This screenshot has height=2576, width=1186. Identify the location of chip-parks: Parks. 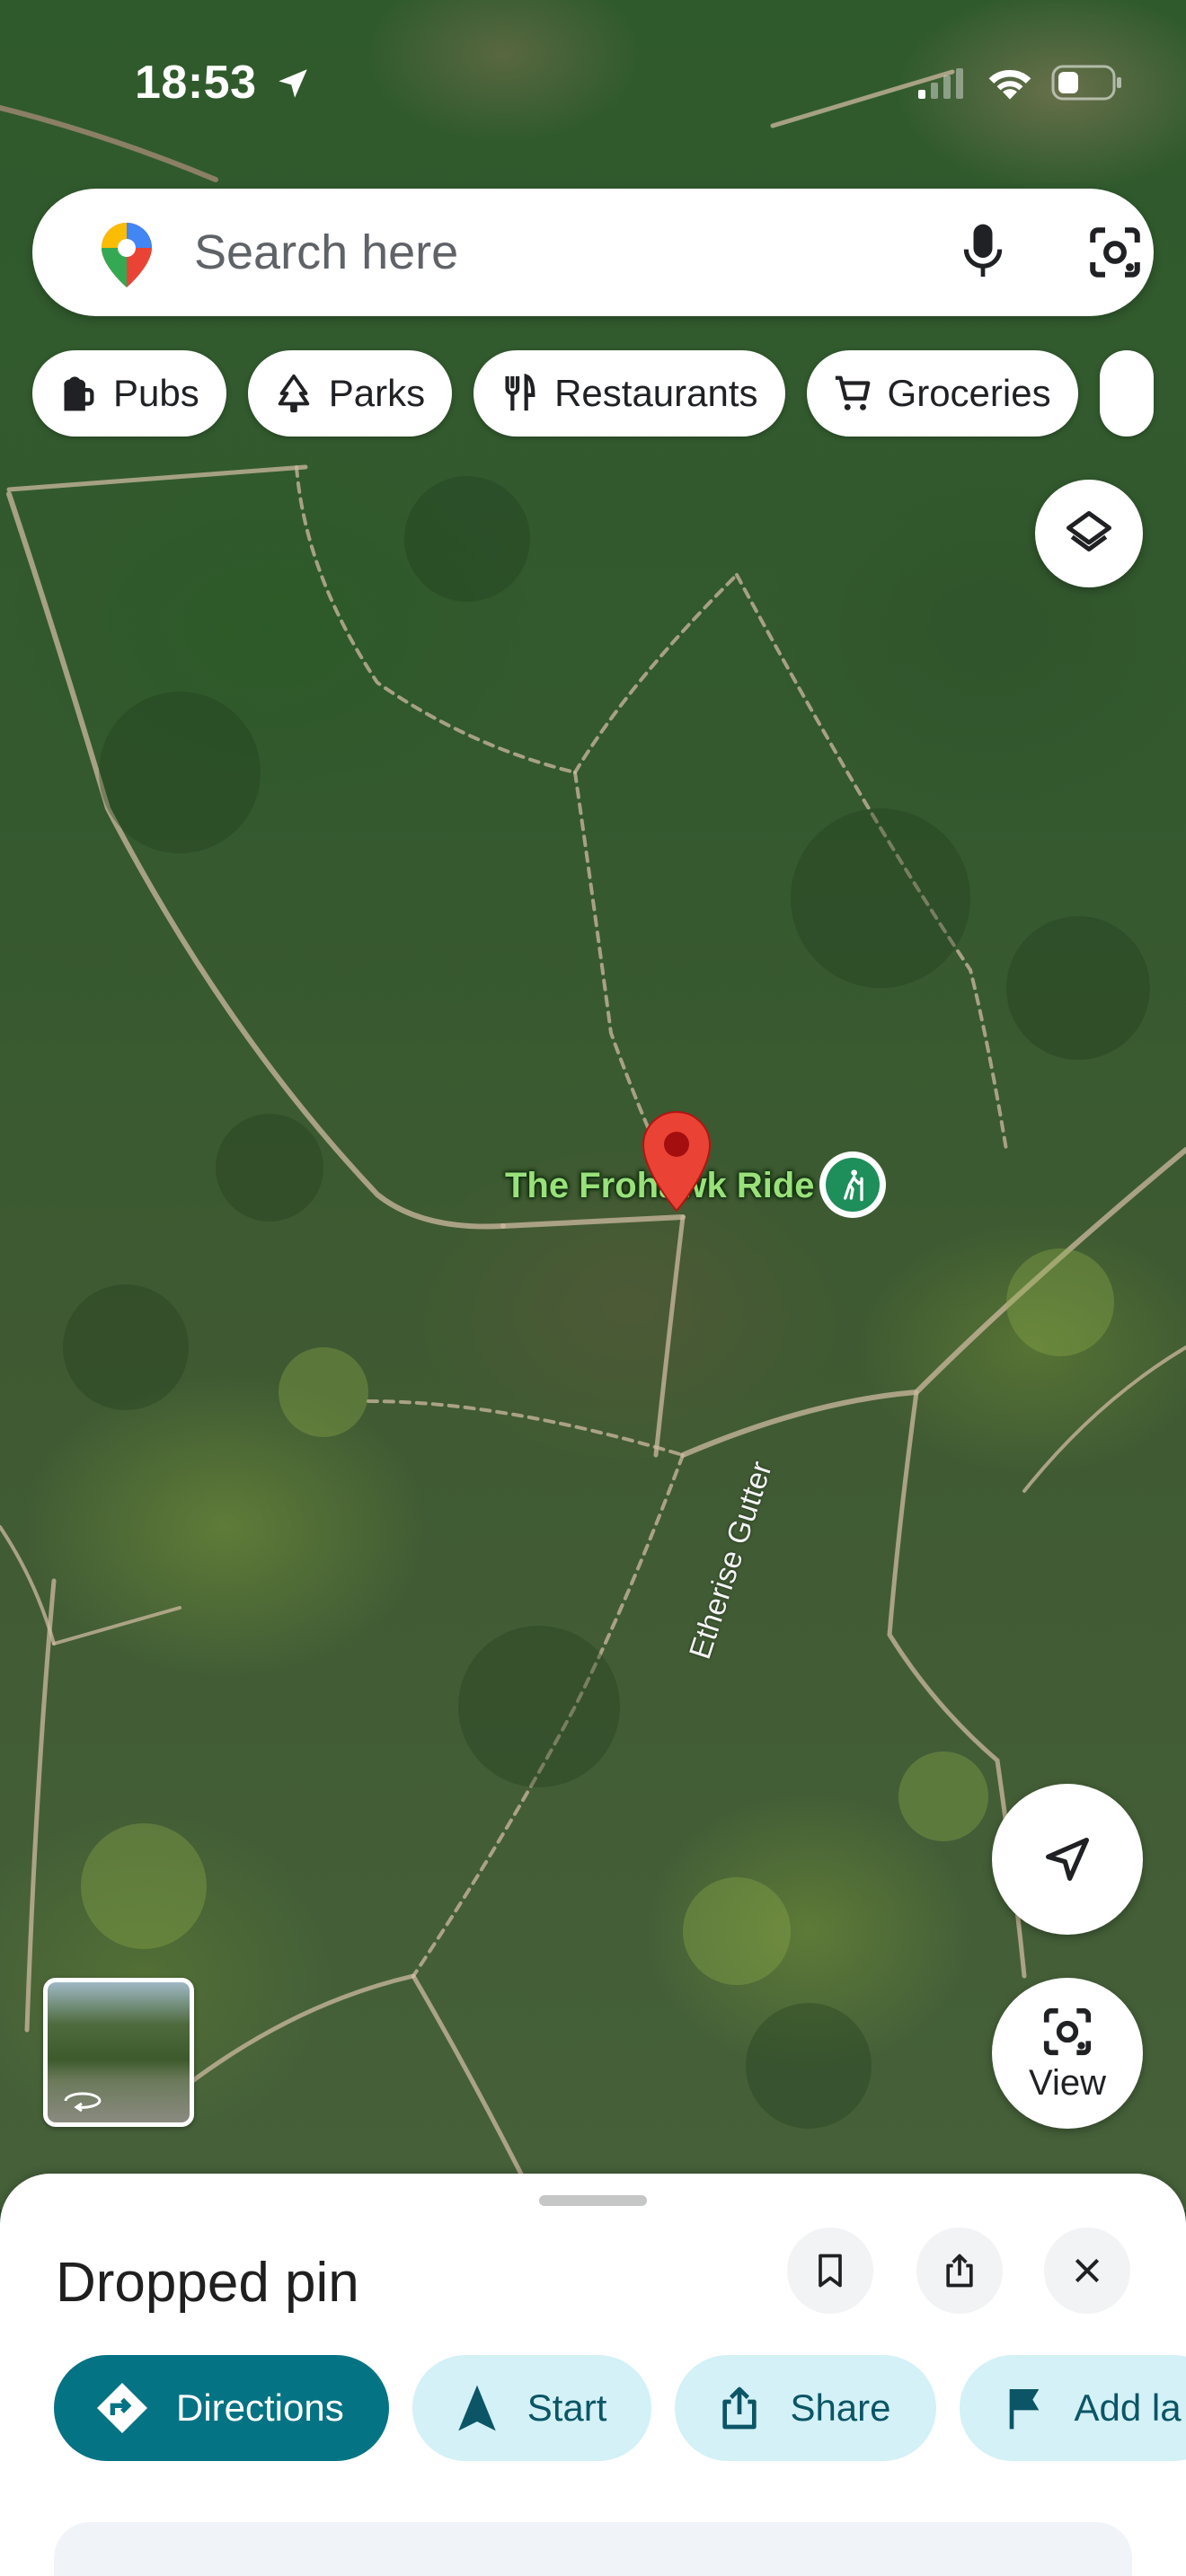
(350, 393).